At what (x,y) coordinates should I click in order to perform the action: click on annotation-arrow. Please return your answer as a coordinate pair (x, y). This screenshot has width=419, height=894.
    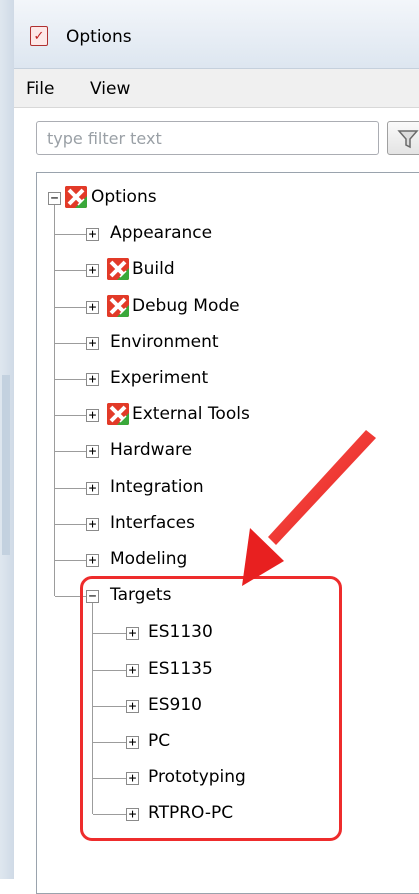
    Looking at the image, I should click on (309, 508).